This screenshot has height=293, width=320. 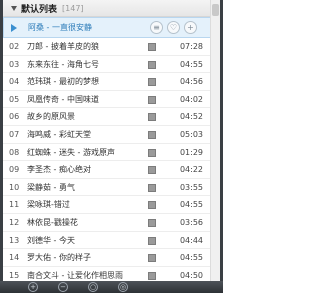 What do you see at coordinates (14, 170) in the screenshot?
I see `song-number: 09` at bounding box center [14, 170].